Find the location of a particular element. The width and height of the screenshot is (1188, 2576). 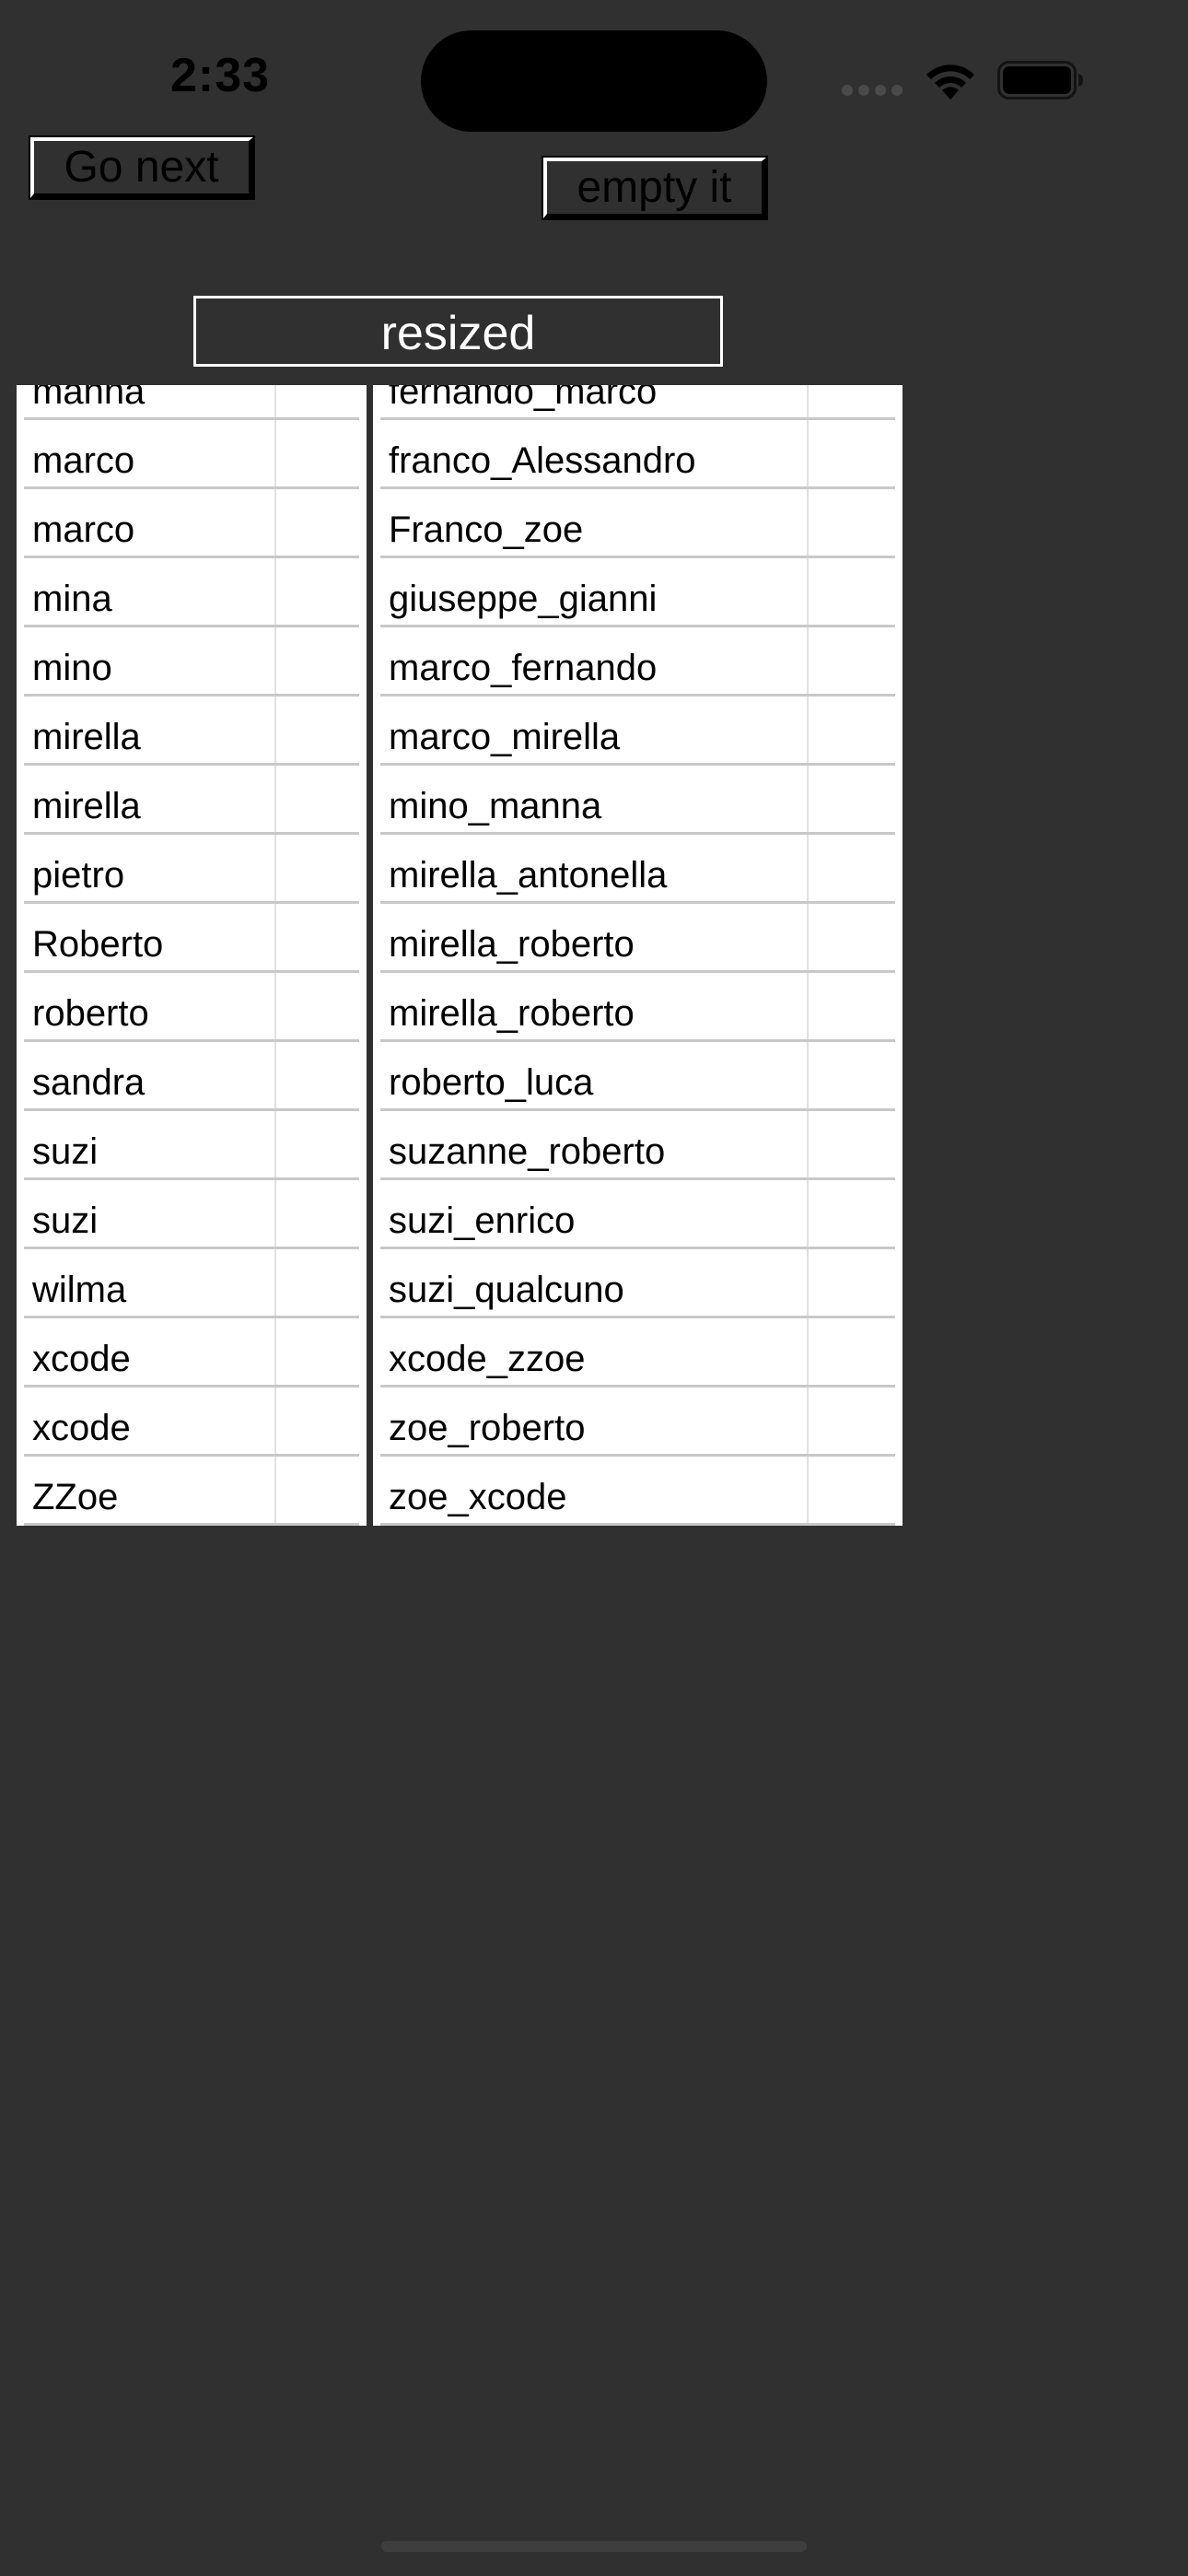

resized-label: resized is located at coordinates (458, 331).